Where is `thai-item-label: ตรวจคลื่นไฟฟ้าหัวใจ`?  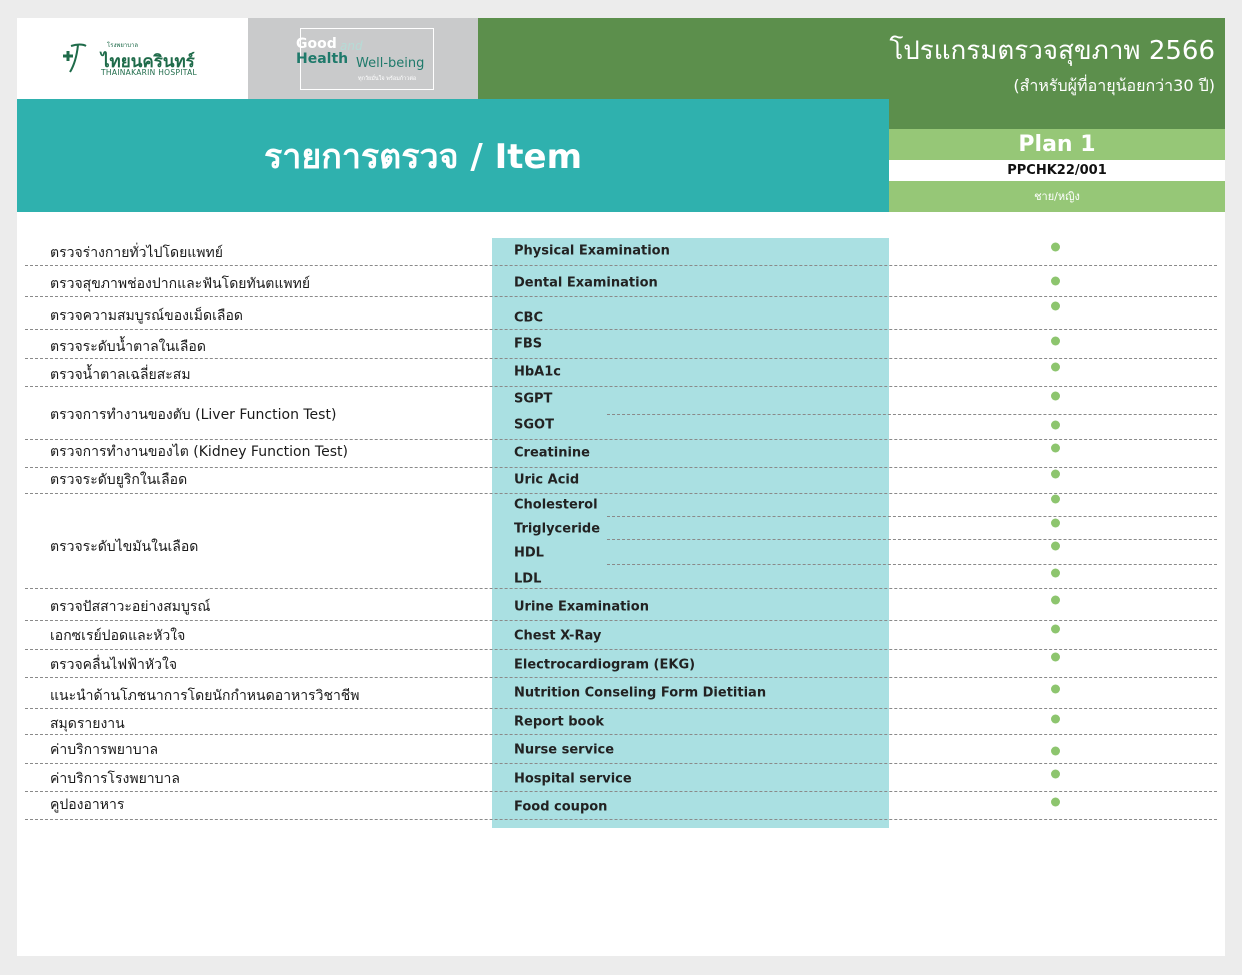 thai-item-label: ตรวจคลื่นไฟฟ้าหัวใจ is located at coordinates (114, 665).